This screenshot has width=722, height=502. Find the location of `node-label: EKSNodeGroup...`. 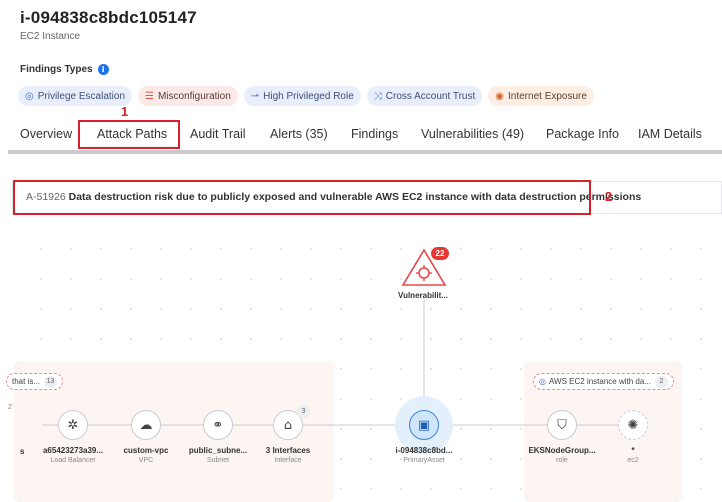

node-label: EKSNodeGroup... is located at coordinates (562, 450).